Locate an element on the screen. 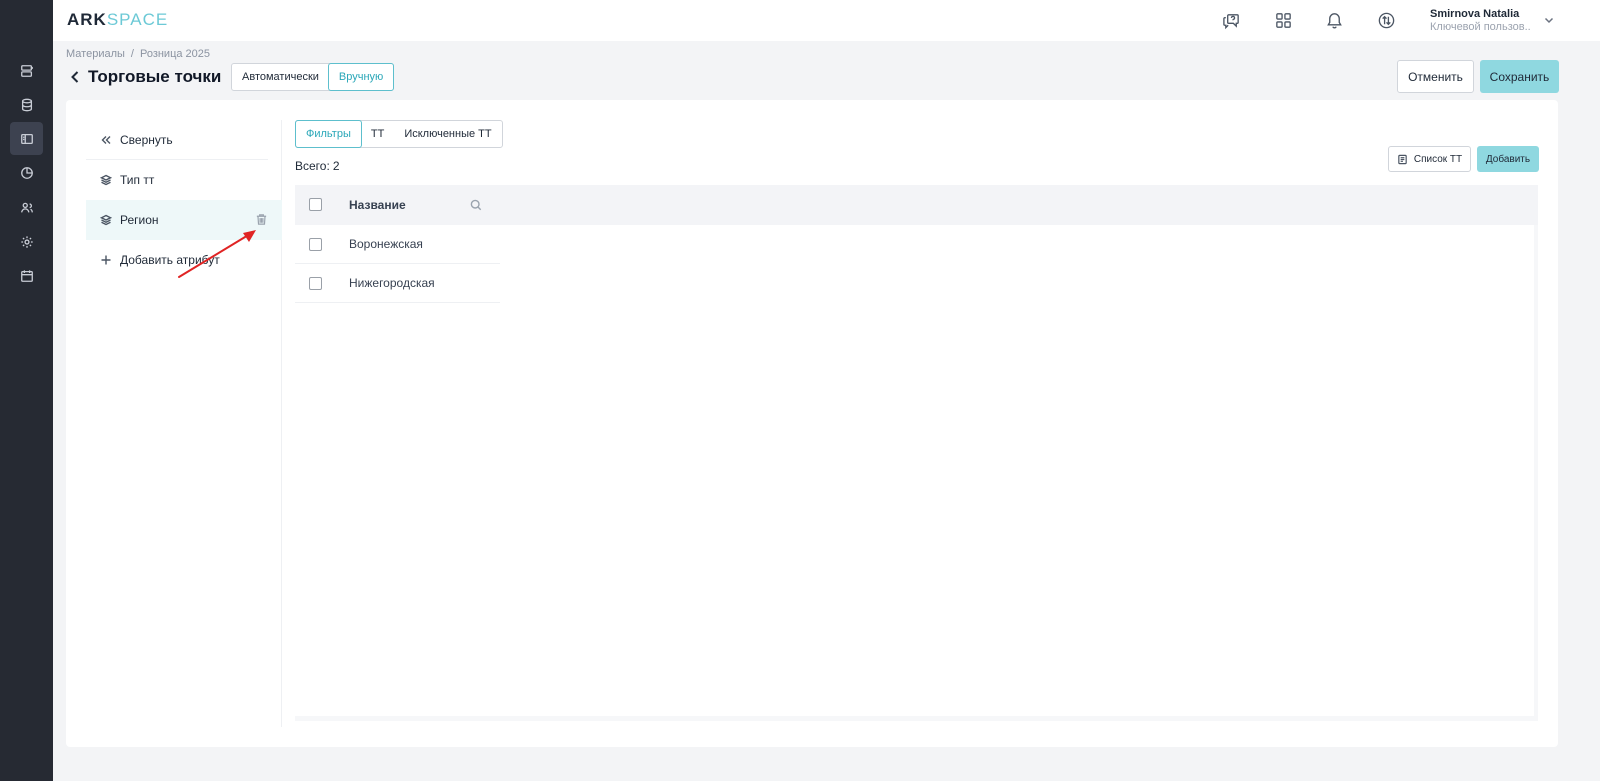 The height and width of the screenshot is (781, 1600). tab-excluded-points: Исключенные ТТ is located at coordinates (447, 134).